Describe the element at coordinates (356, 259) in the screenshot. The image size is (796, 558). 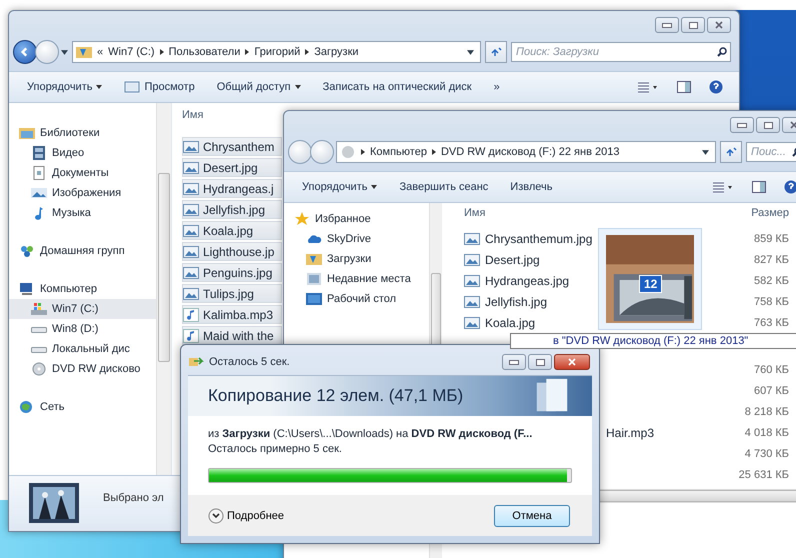
I see `nav-item: Загрузки` at that location.